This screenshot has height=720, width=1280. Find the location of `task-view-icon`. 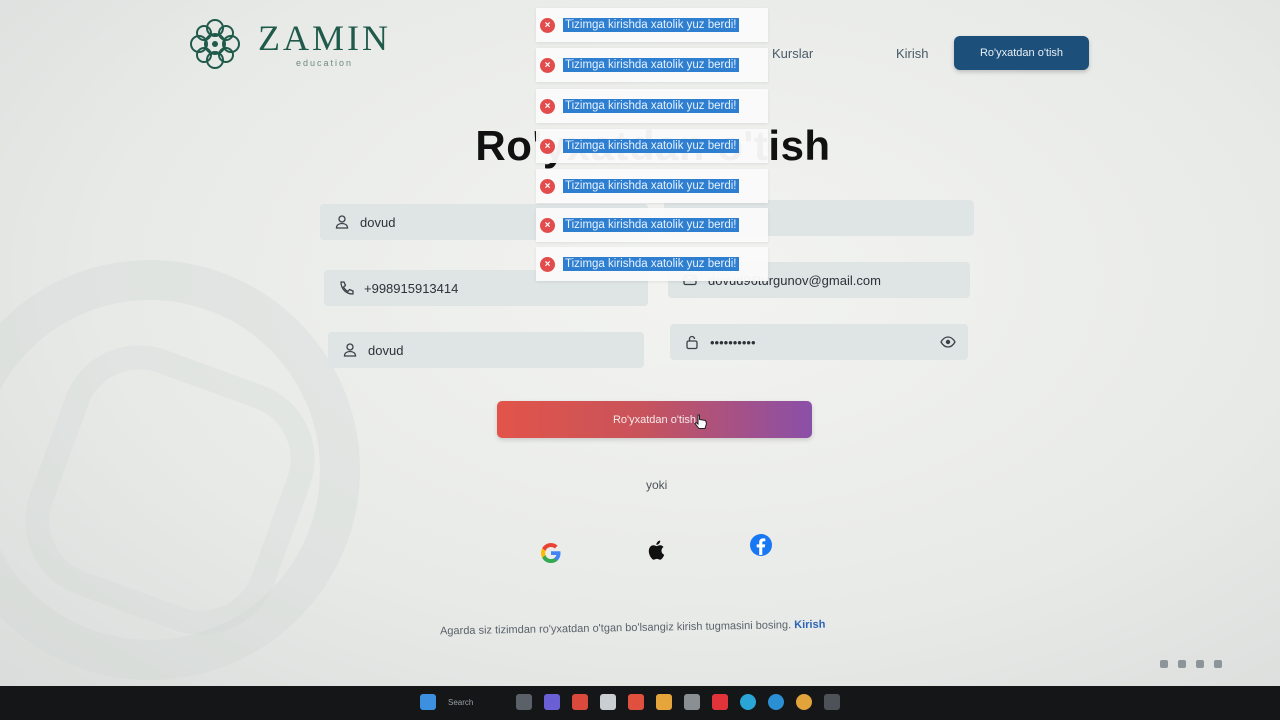

task-view-icon is located at coordinates (524, 702).